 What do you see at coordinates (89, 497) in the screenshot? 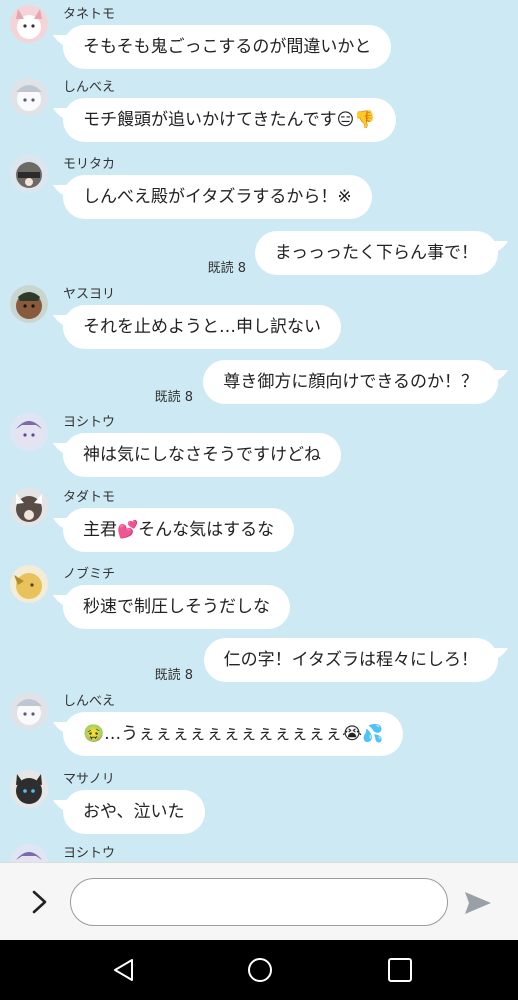
I see `sender-name: タダトモ` at bounding box center [89, 497].